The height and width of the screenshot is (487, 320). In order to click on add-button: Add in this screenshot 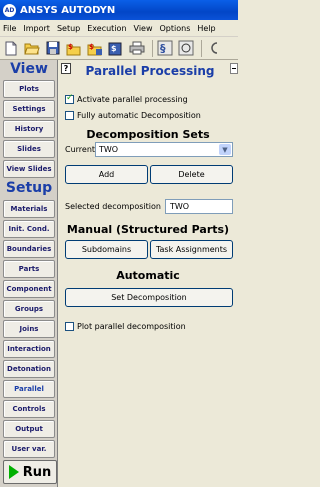, I will do `click(106, 174)`.